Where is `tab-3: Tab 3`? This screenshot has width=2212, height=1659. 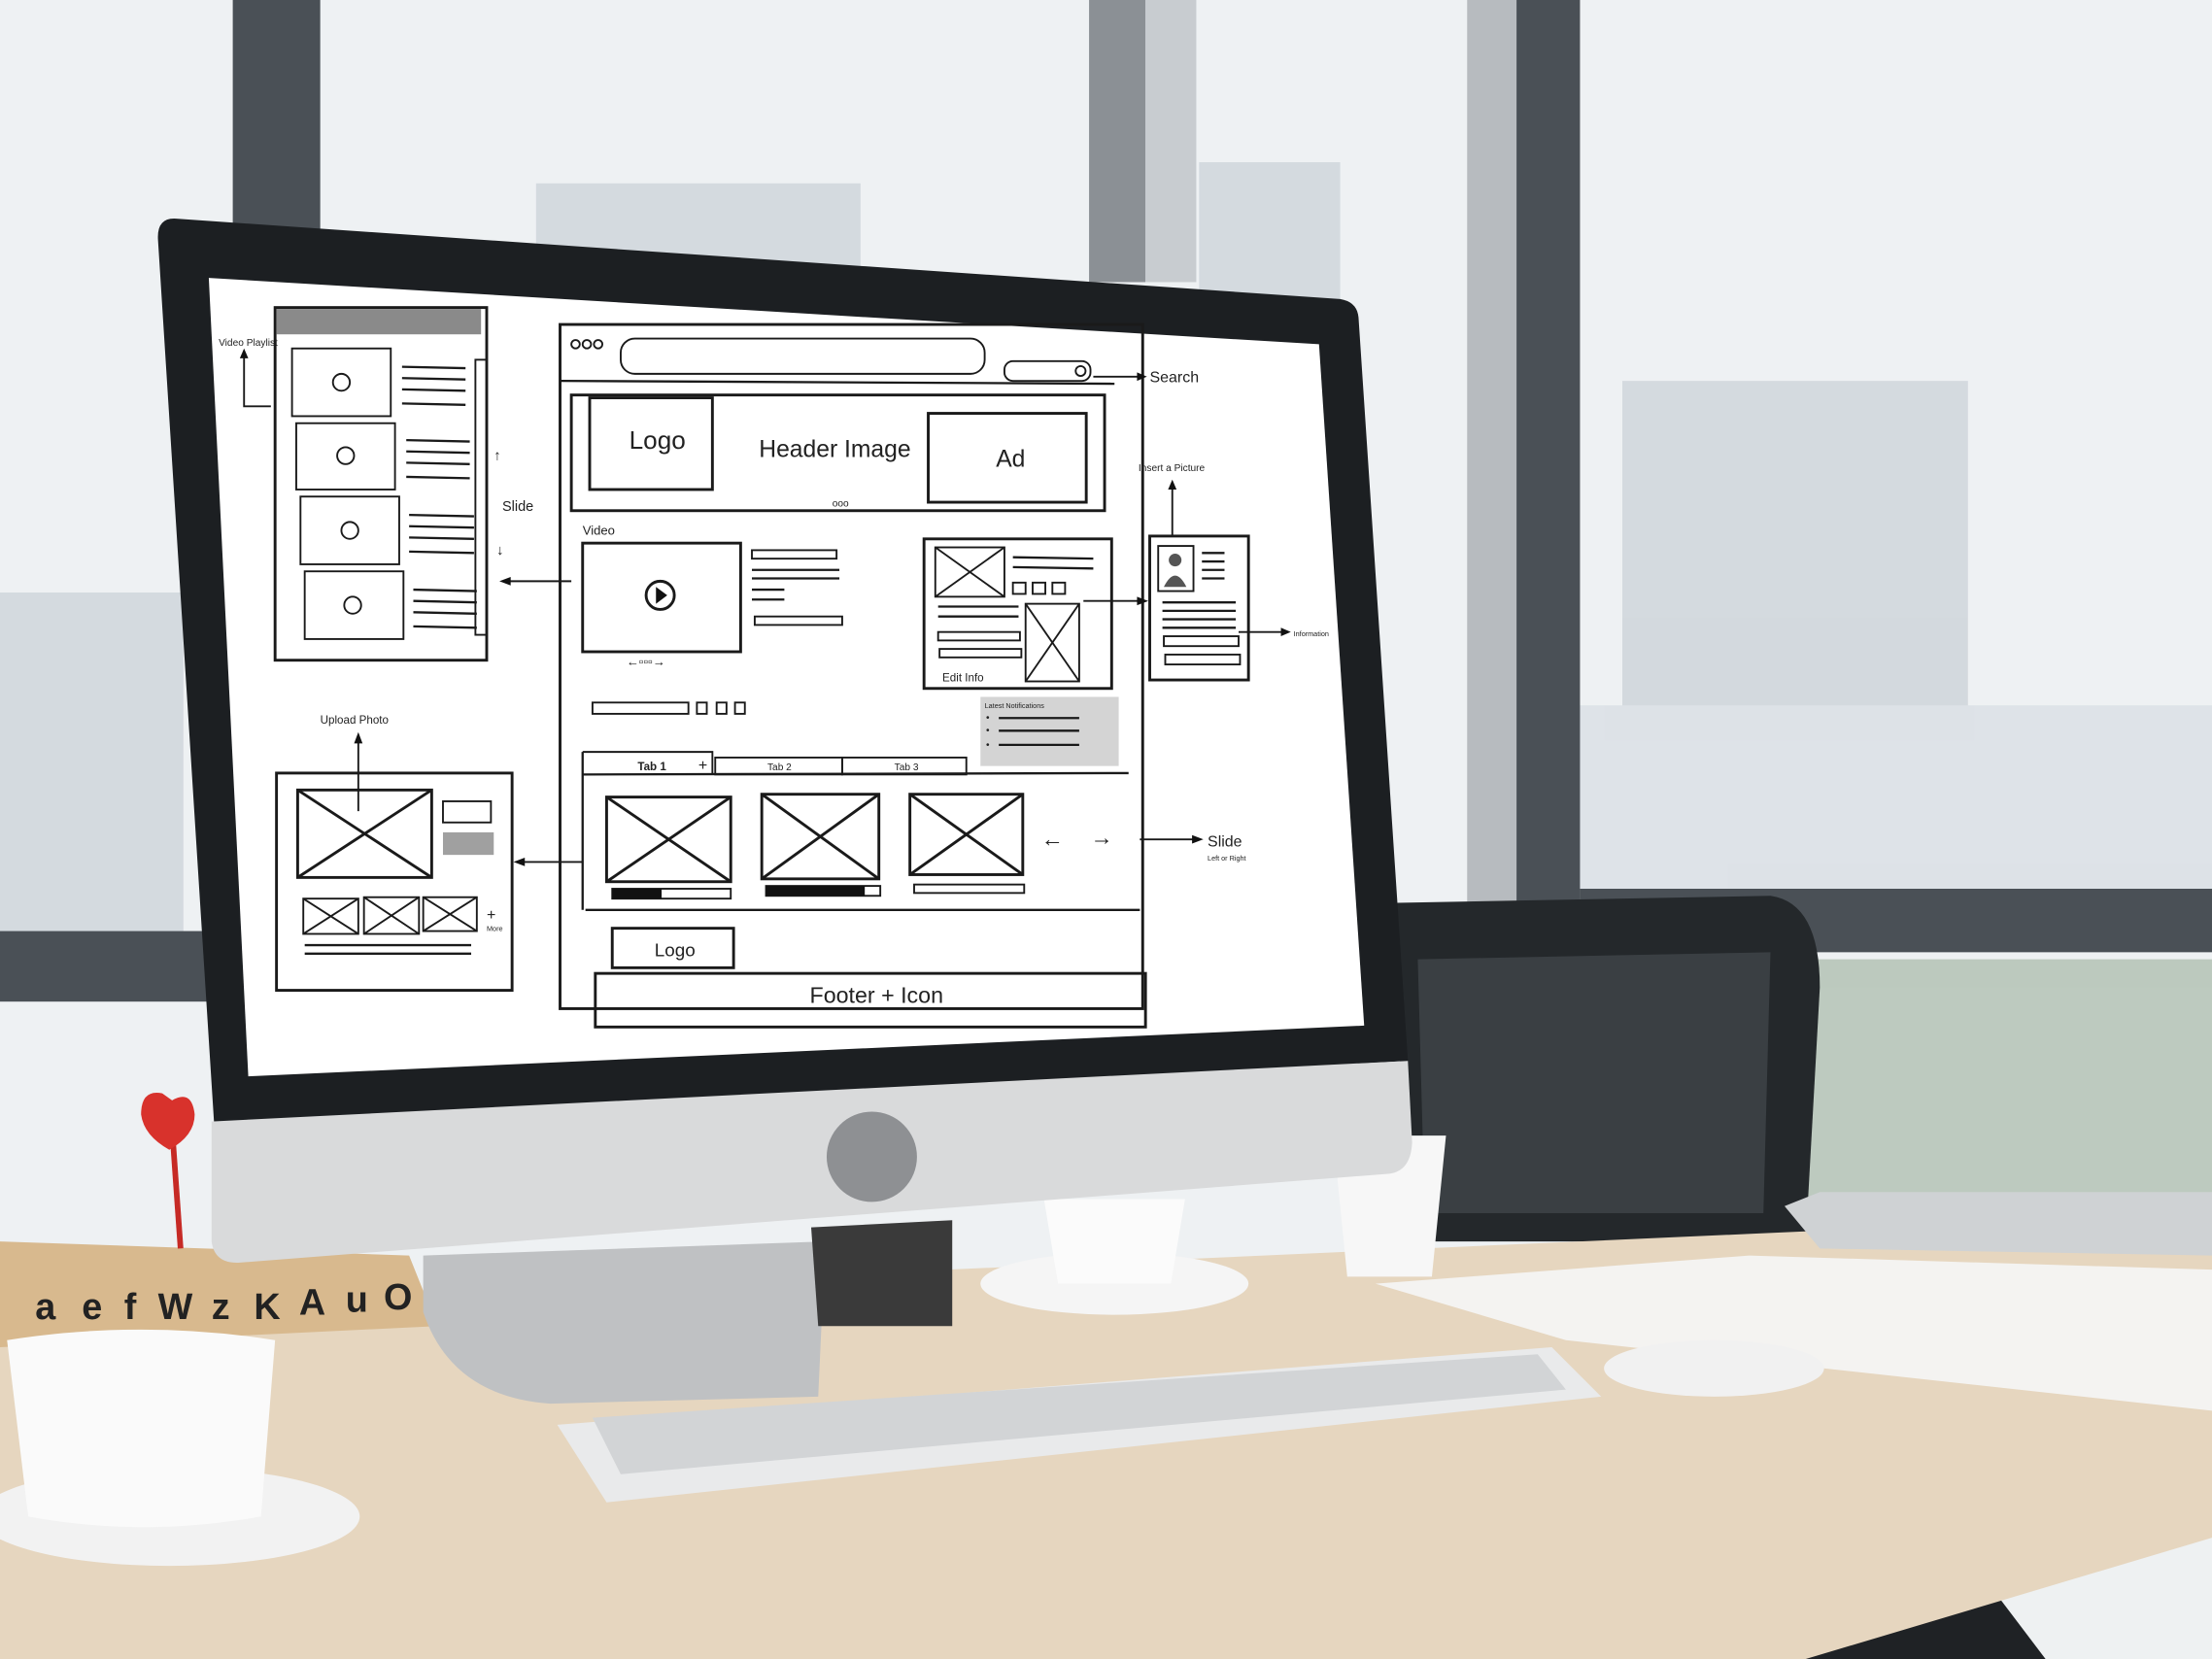 tab-3: Tab 3 is located at coordinates (907, 768).